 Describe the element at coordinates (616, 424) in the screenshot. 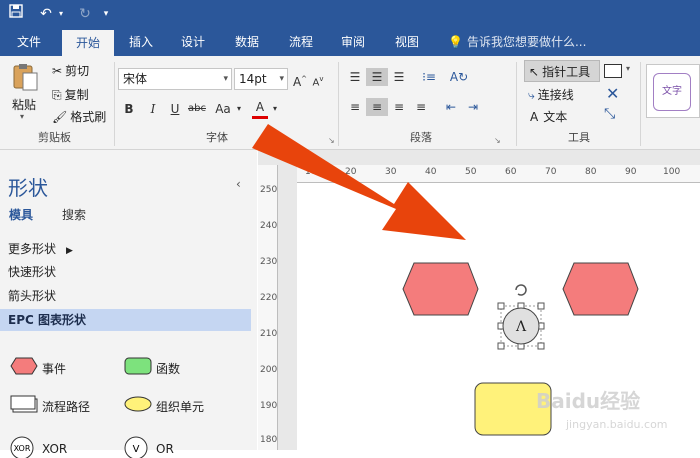

I see `watermark-url: jingyan.baidu.com` at that location.